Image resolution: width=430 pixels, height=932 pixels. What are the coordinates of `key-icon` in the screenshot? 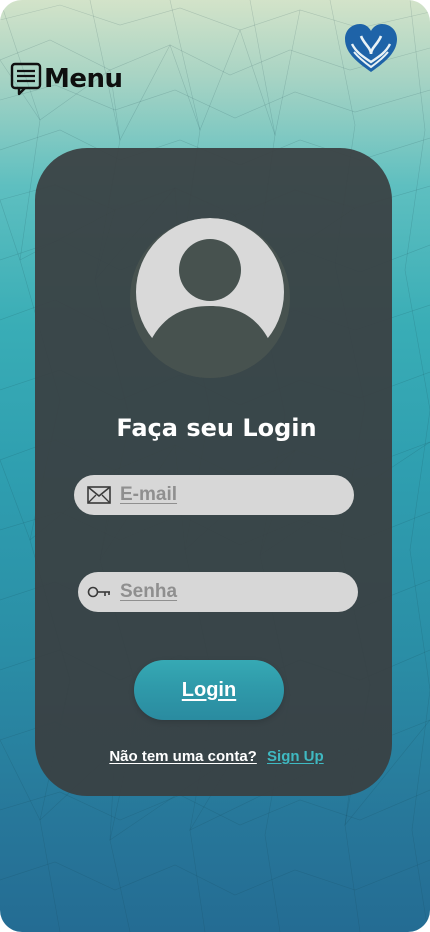 It's located at (98, 592).